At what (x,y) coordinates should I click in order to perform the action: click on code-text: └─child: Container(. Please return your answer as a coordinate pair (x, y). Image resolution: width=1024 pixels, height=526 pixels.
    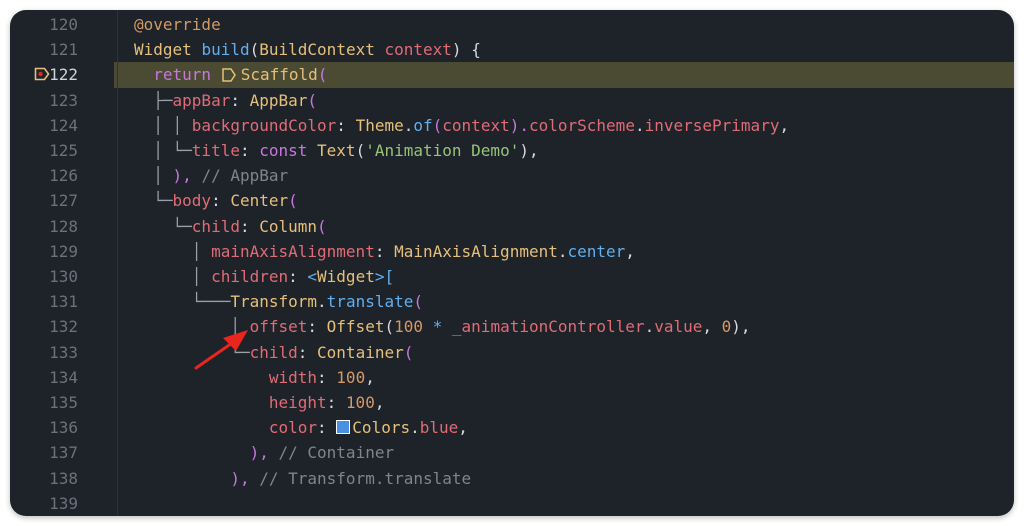
    Looking at the image, I should click on (274, 352).